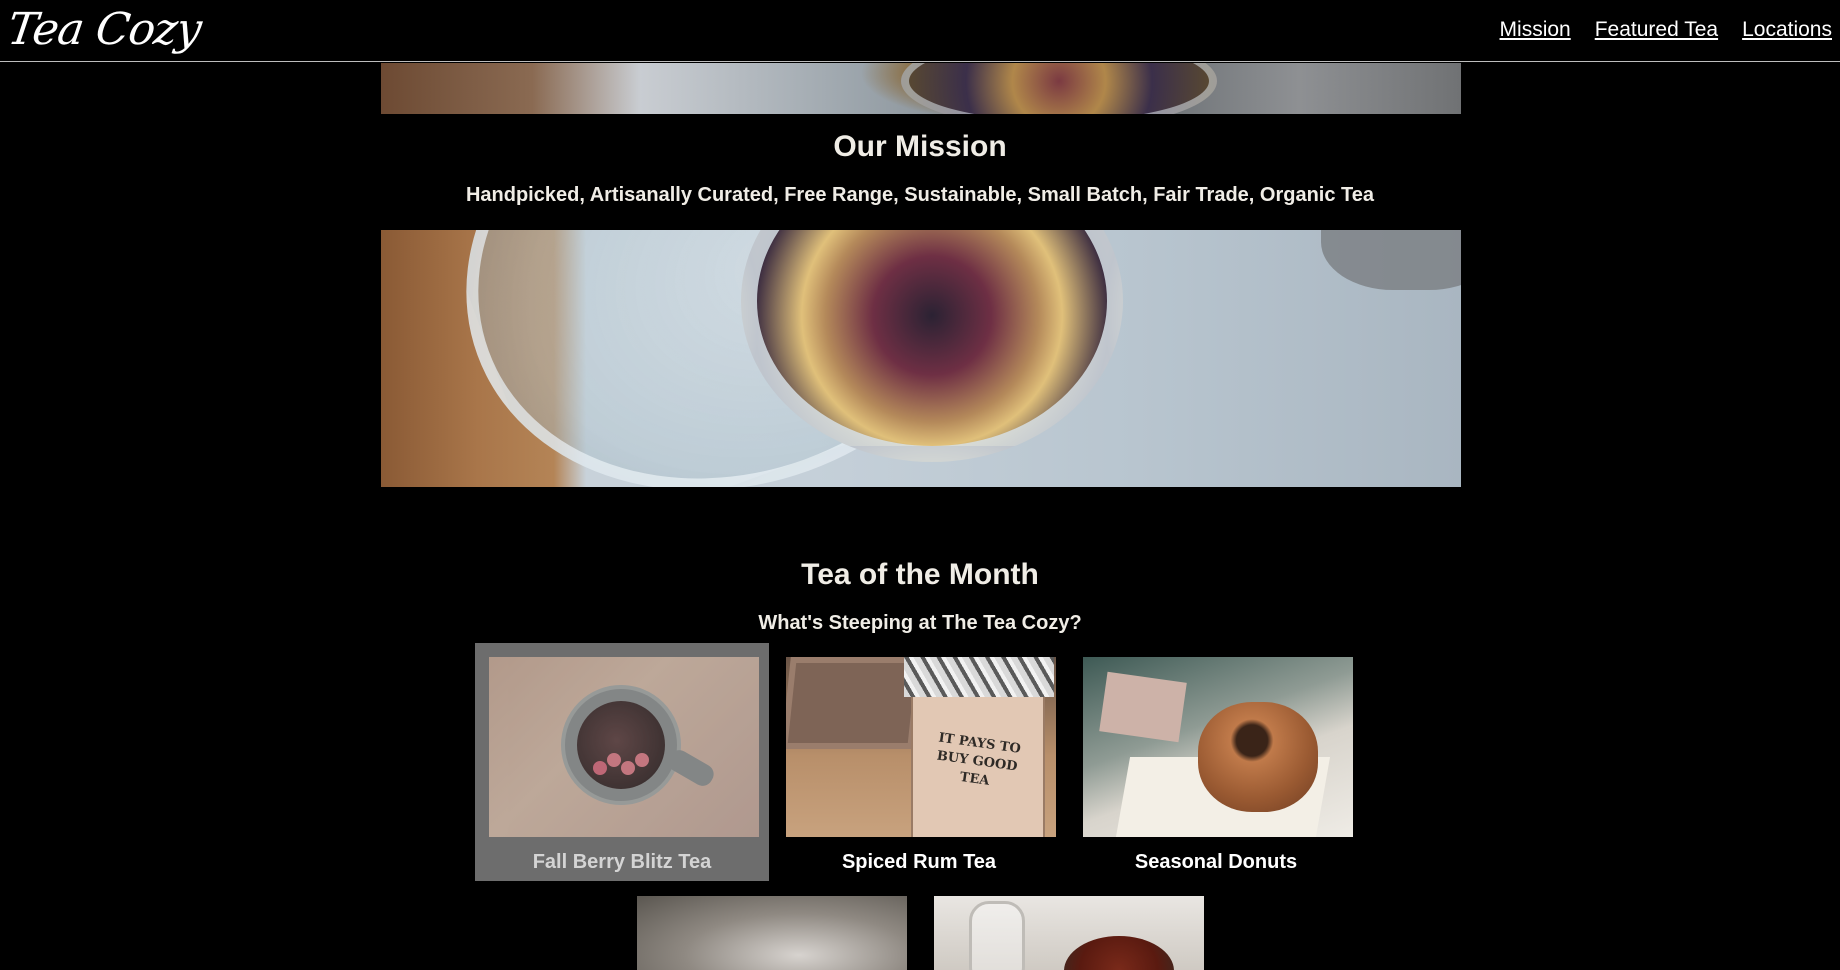  I want to click on seasonal-donuts-image, so click(1218, 747).